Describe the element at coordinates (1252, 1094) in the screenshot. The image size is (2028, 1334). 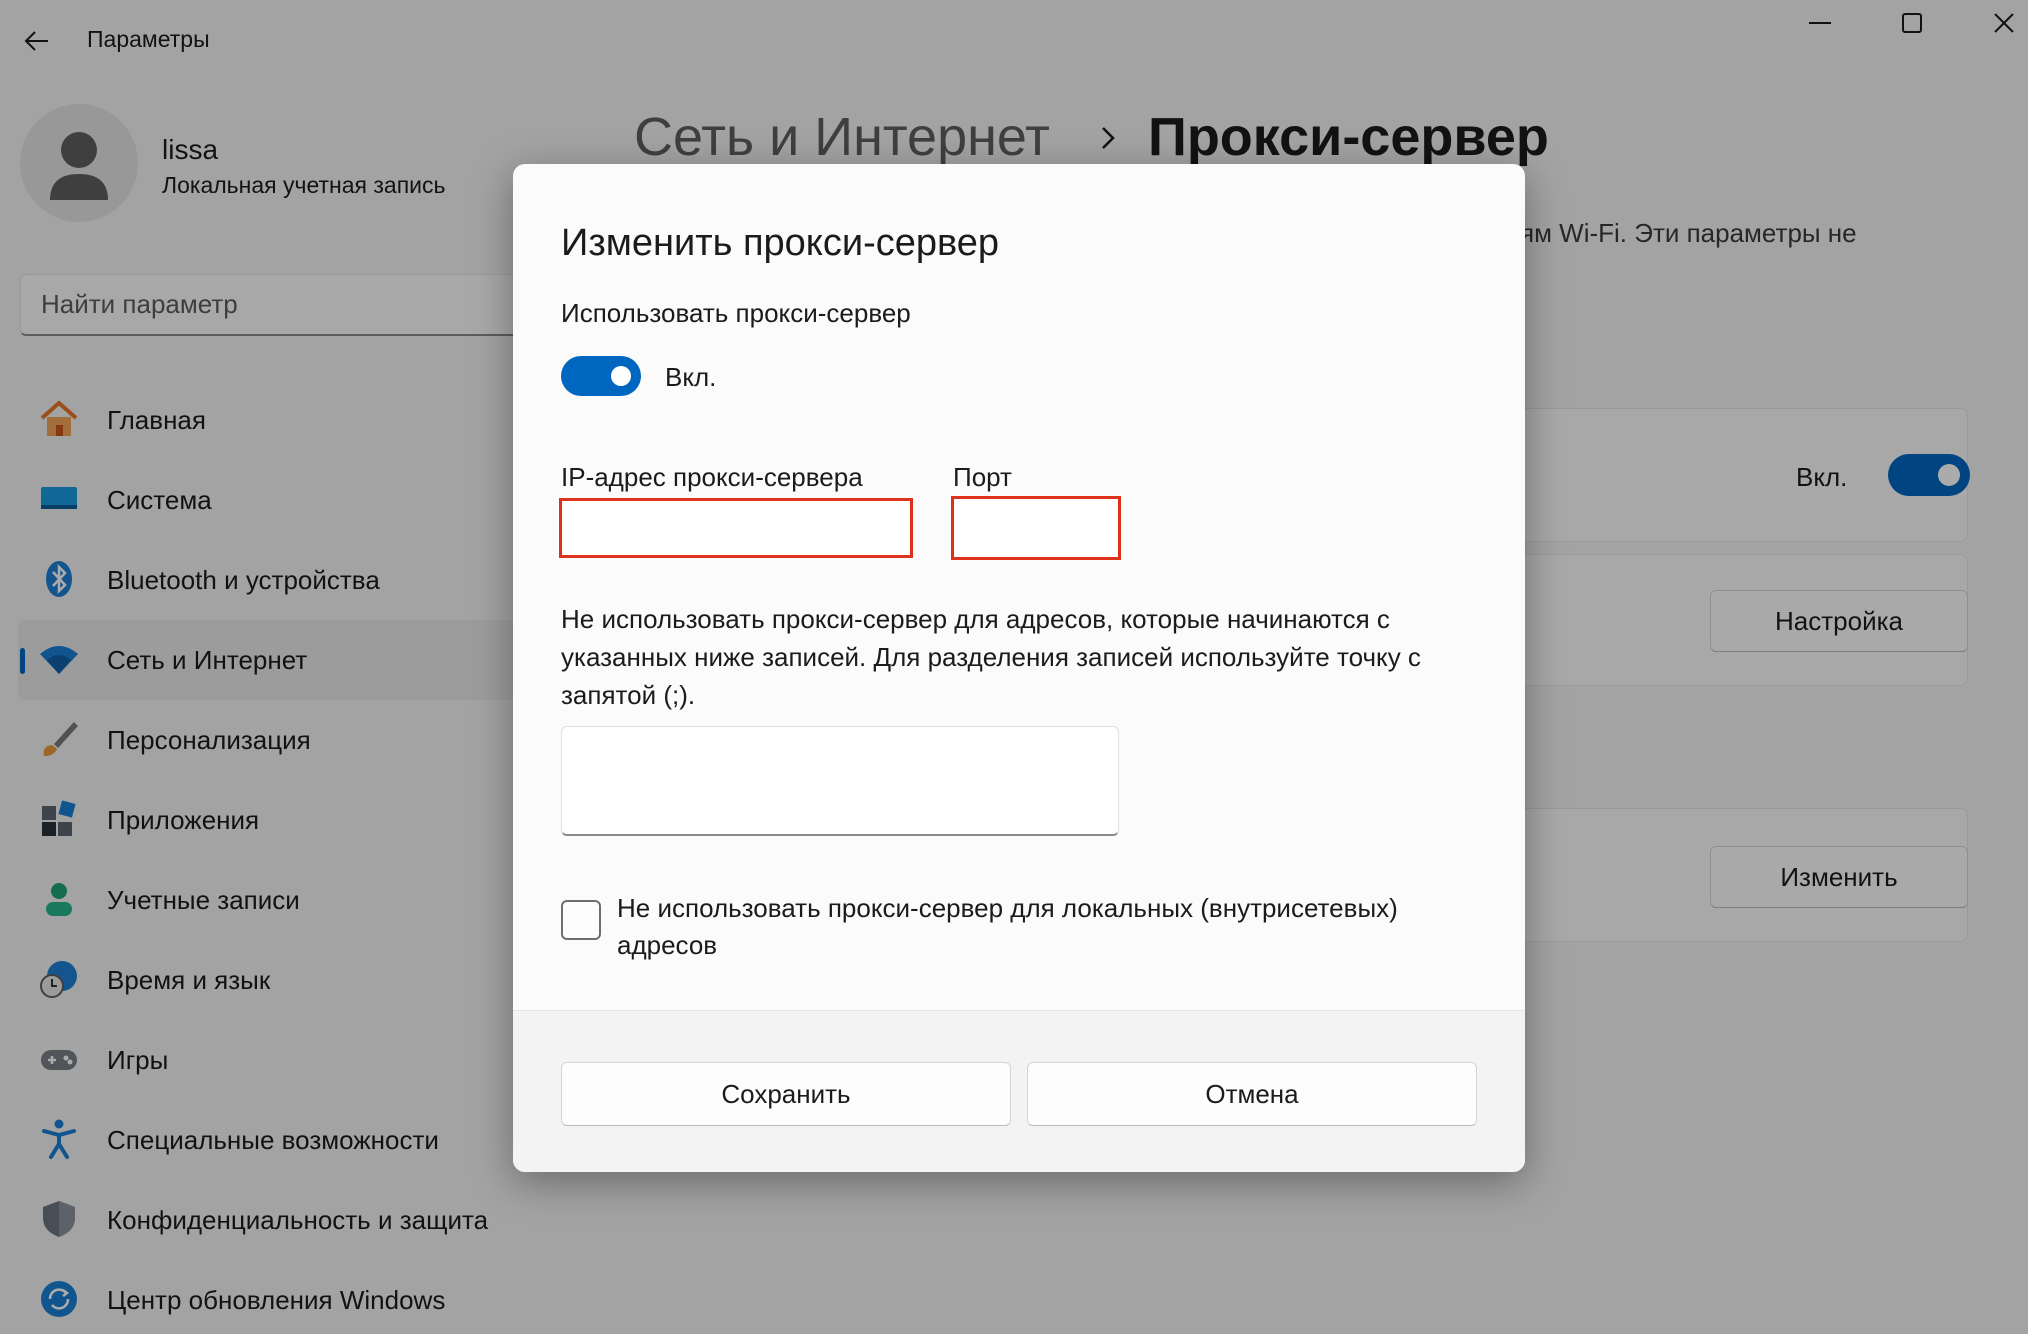
I see `cancel-button: Отмена` at that location.